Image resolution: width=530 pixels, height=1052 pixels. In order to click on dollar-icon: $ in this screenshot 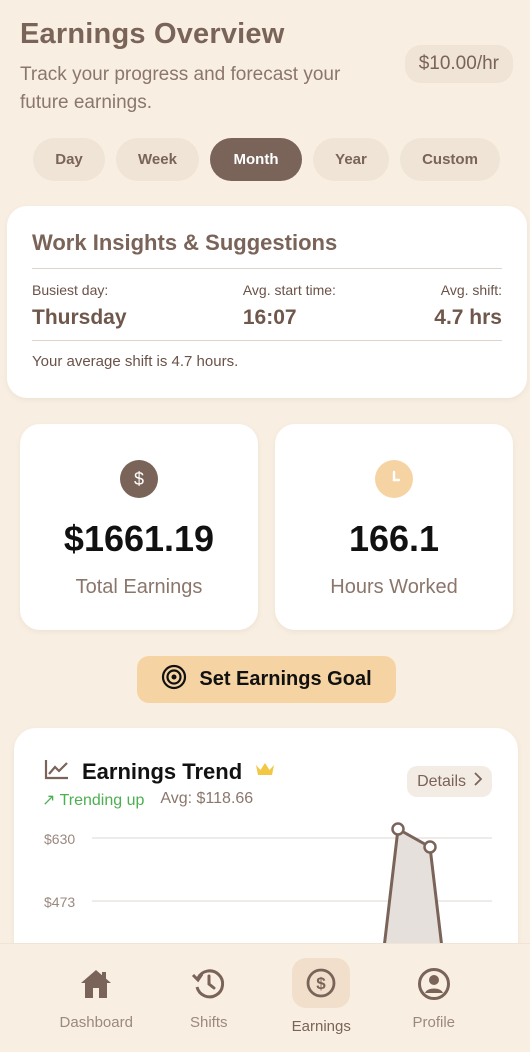, I will do `click(139, 479)`.